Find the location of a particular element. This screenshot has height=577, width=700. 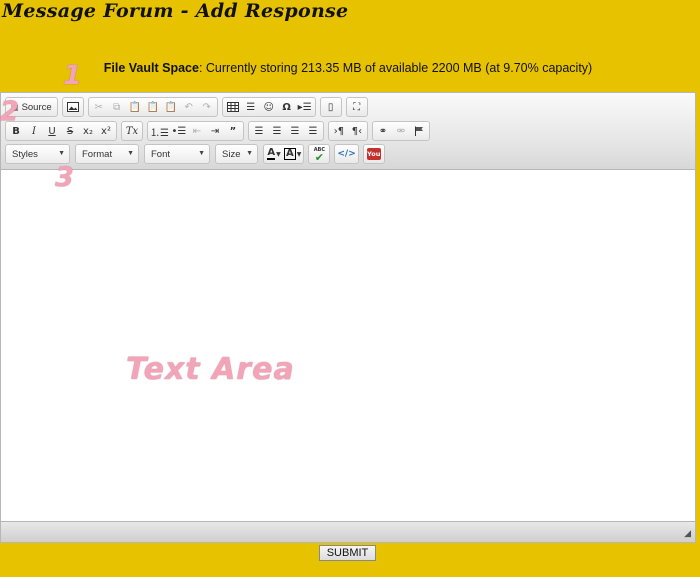

youtube-button: You is located at coordinates (374, 154).